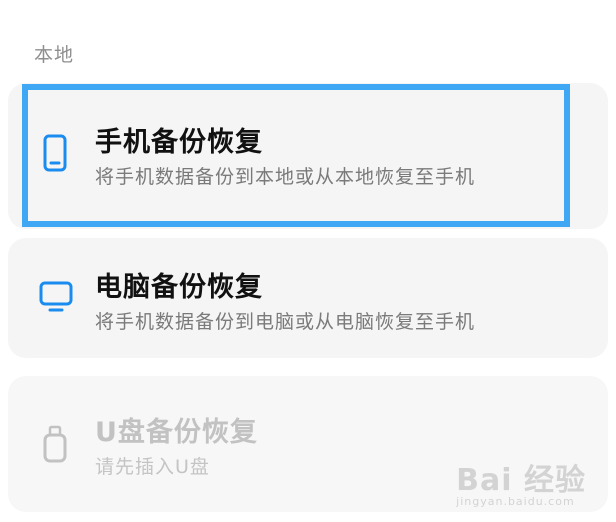 Image resolution: width=616 pixels, height=522 pixels. I want to click on phone-icon, so click(55, 153).